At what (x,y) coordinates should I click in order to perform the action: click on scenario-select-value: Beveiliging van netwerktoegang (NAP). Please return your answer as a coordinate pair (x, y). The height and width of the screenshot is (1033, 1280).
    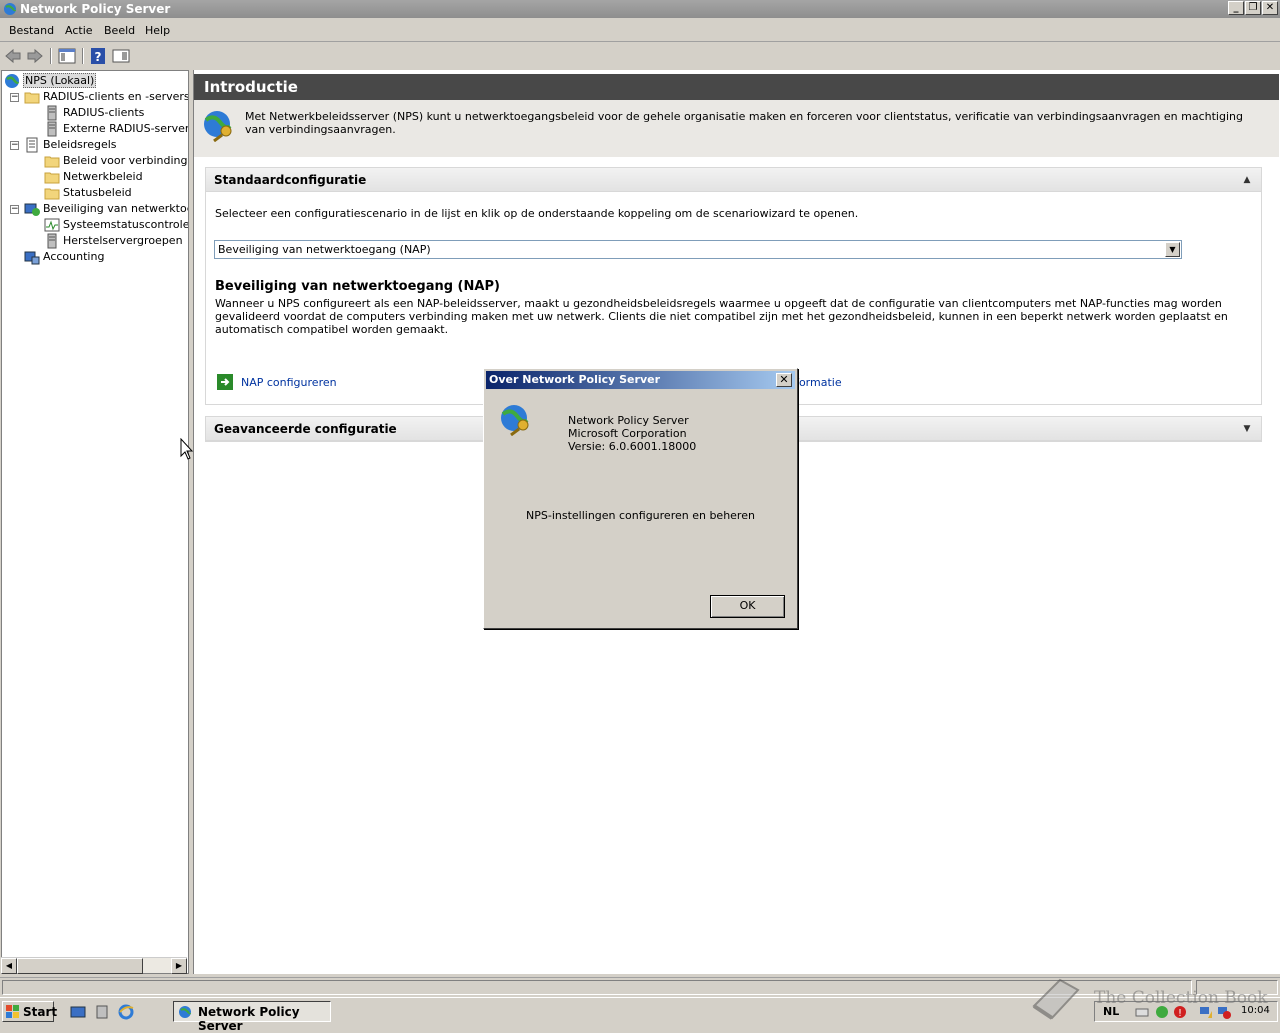
    Looking at the image, I should click on (324, 249).